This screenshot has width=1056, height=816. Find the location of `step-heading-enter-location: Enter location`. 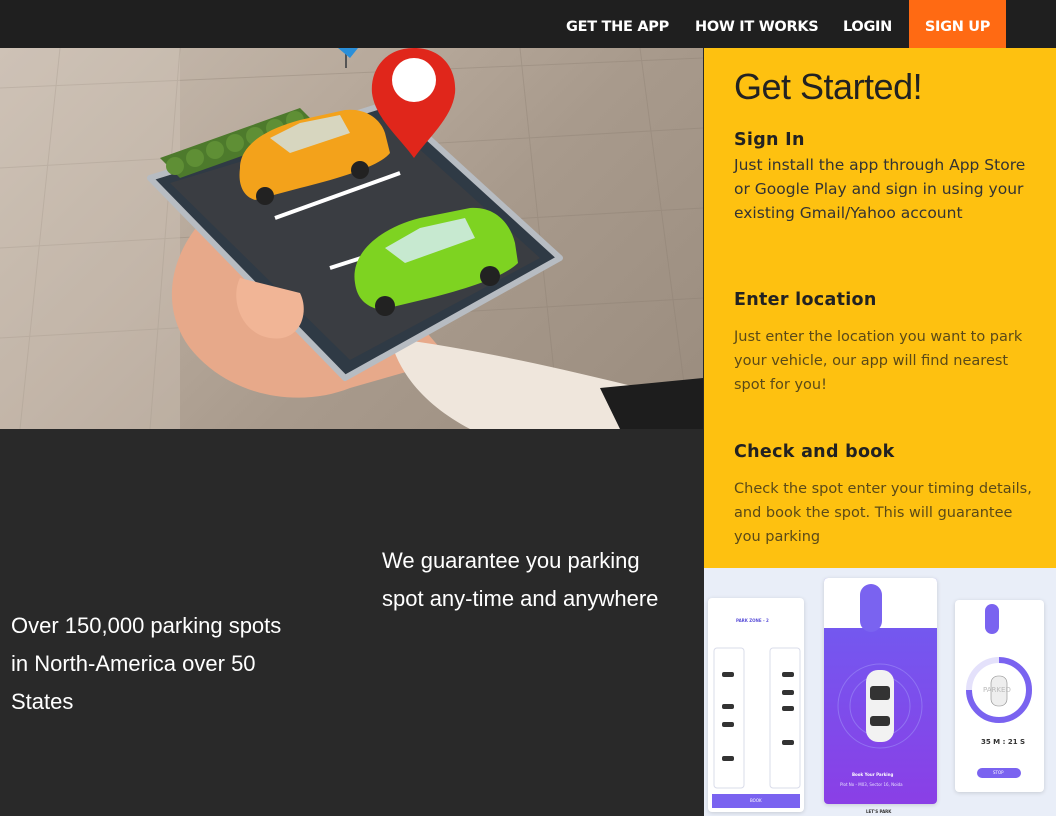

step-heading-enter-location: Enter location is located at coordinates (805, 300).